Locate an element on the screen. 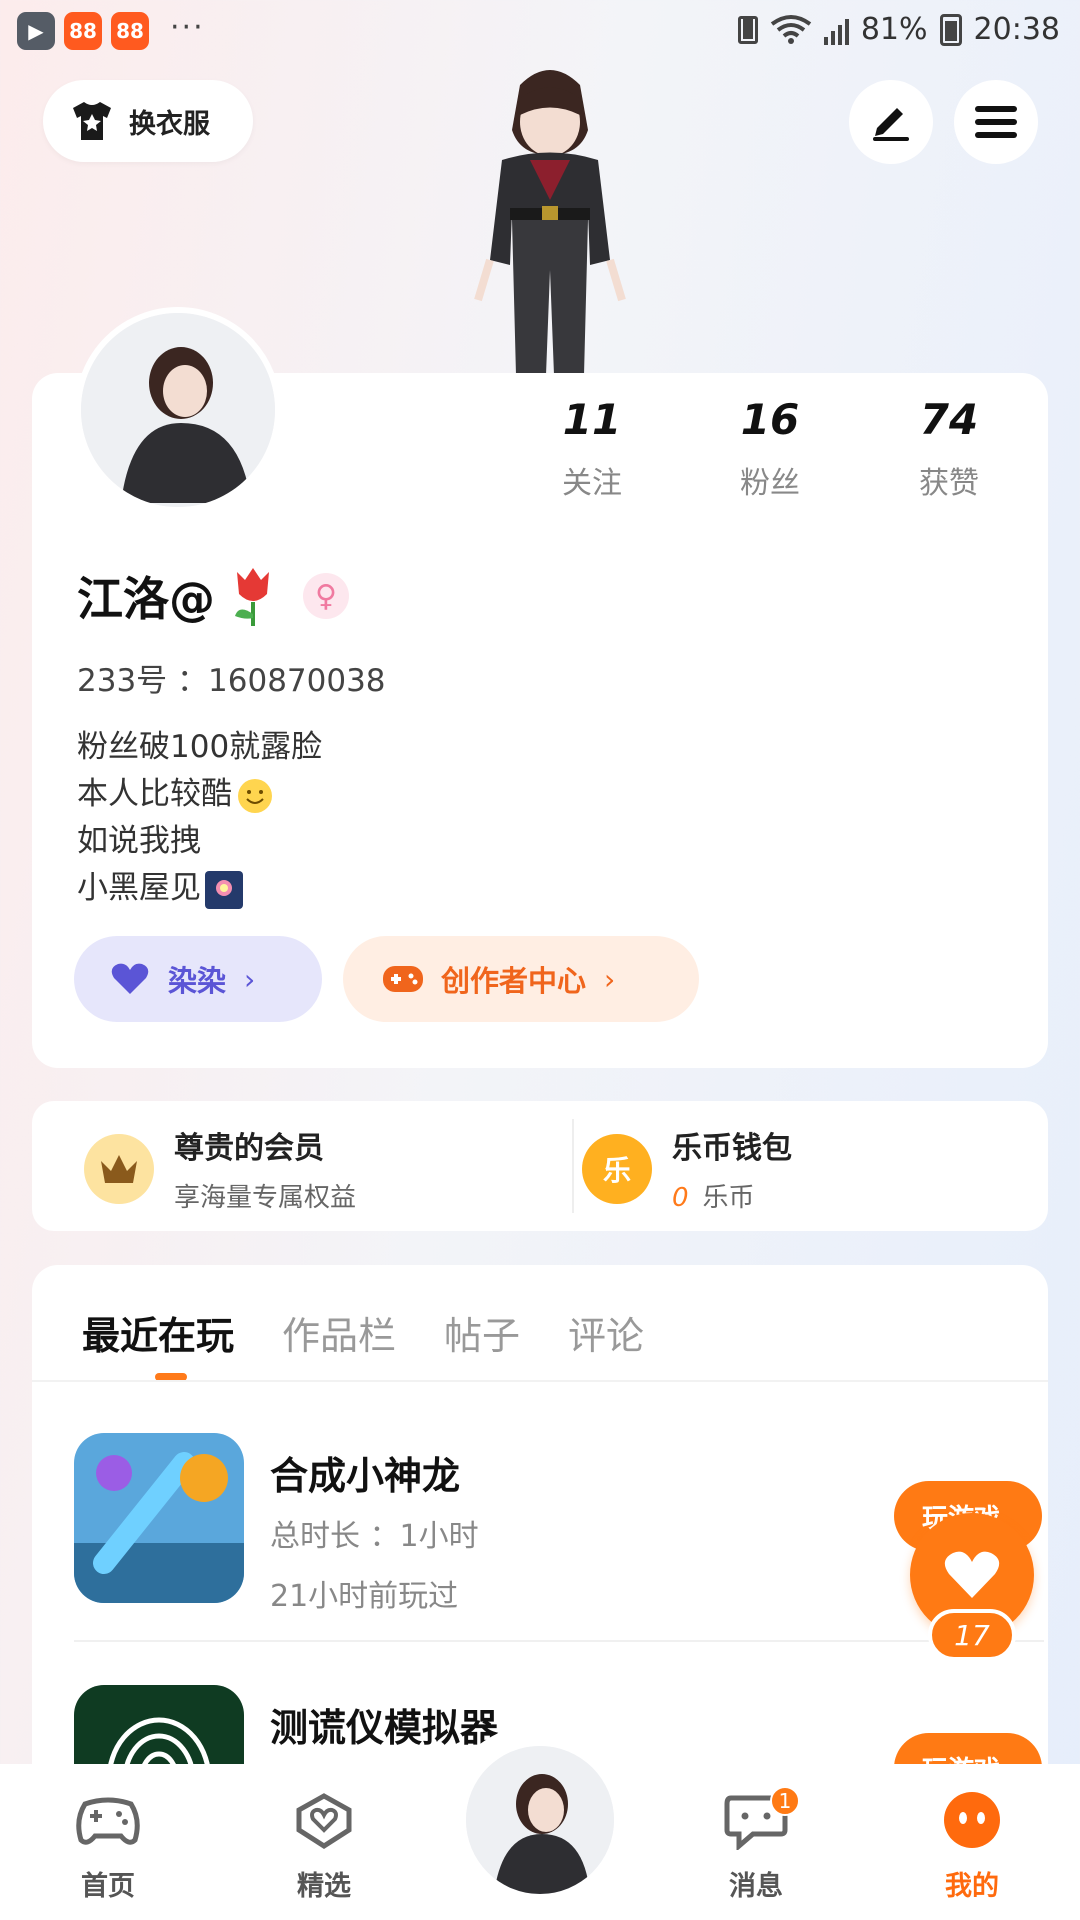 Image resolution: width=1080 pixels, height=1920 pixels. username: 江洛@ is located at coordinates (146, 599).